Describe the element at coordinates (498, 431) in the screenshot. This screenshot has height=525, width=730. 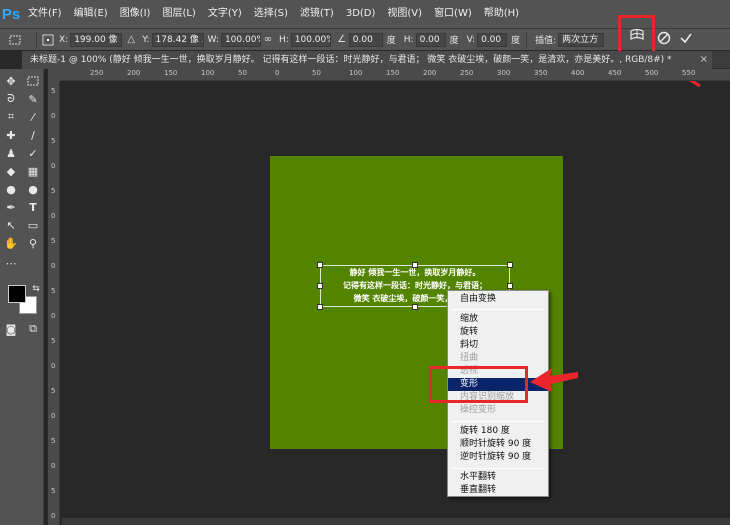
I see `menu-item-rotate-180: 旋转 180 度` at that location.